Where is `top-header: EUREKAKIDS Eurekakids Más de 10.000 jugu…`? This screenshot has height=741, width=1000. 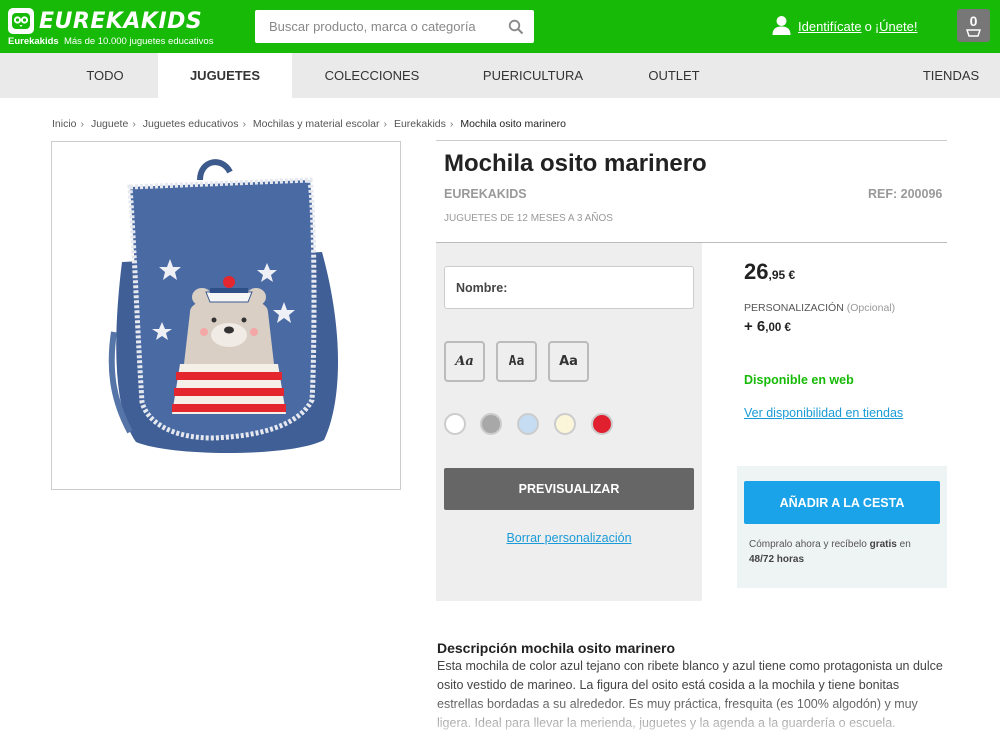 top-header: EUREKAKIDS Eurekakids Más de 10.000 jugu… is located at coordinates (500, 26).